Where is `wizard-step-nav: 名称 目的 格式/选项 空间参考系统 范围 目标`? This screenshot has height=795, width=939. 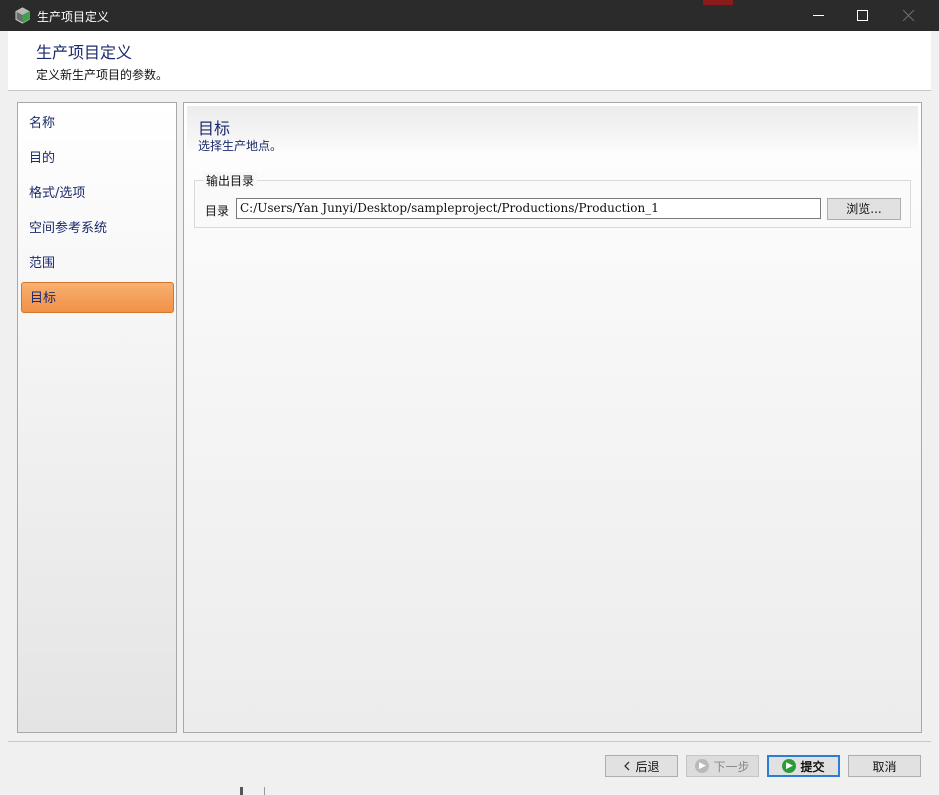 wizard-step-nav: 名称 目的 格式/选项 空间参考系统 范围 目标 is located at coordinates (97, 417).